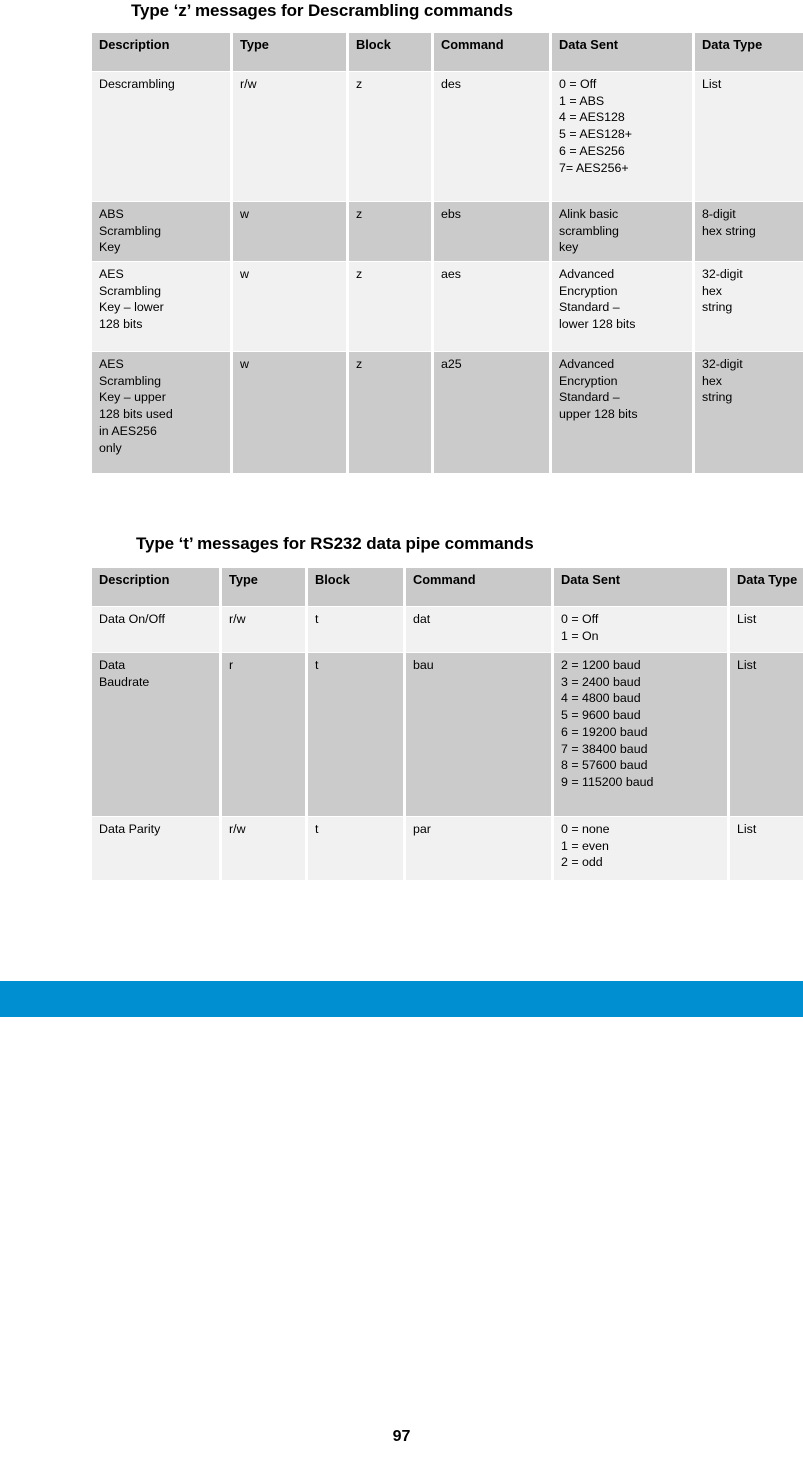 The width and height of the screenshot is (803, 1458). I want to click on cell-command: par, so click(478, 848).